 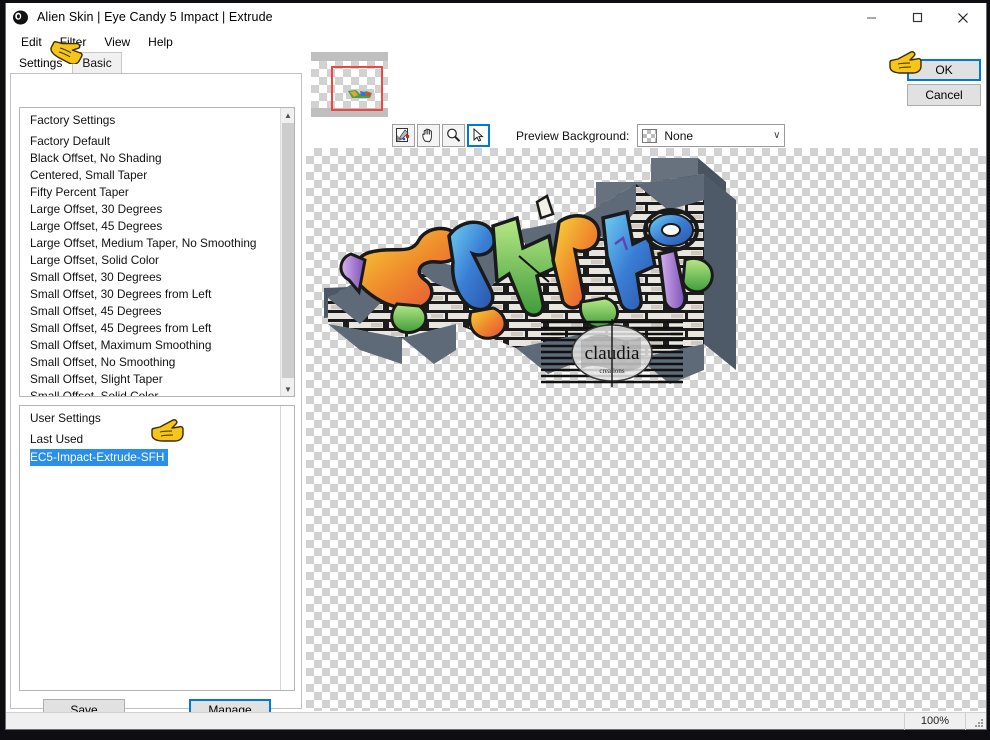 What do you see at coordinates (150, 209) in the screenshot?
I see `list-item: Large Offset, 30 Degrees` at bounding box center [150, 209].